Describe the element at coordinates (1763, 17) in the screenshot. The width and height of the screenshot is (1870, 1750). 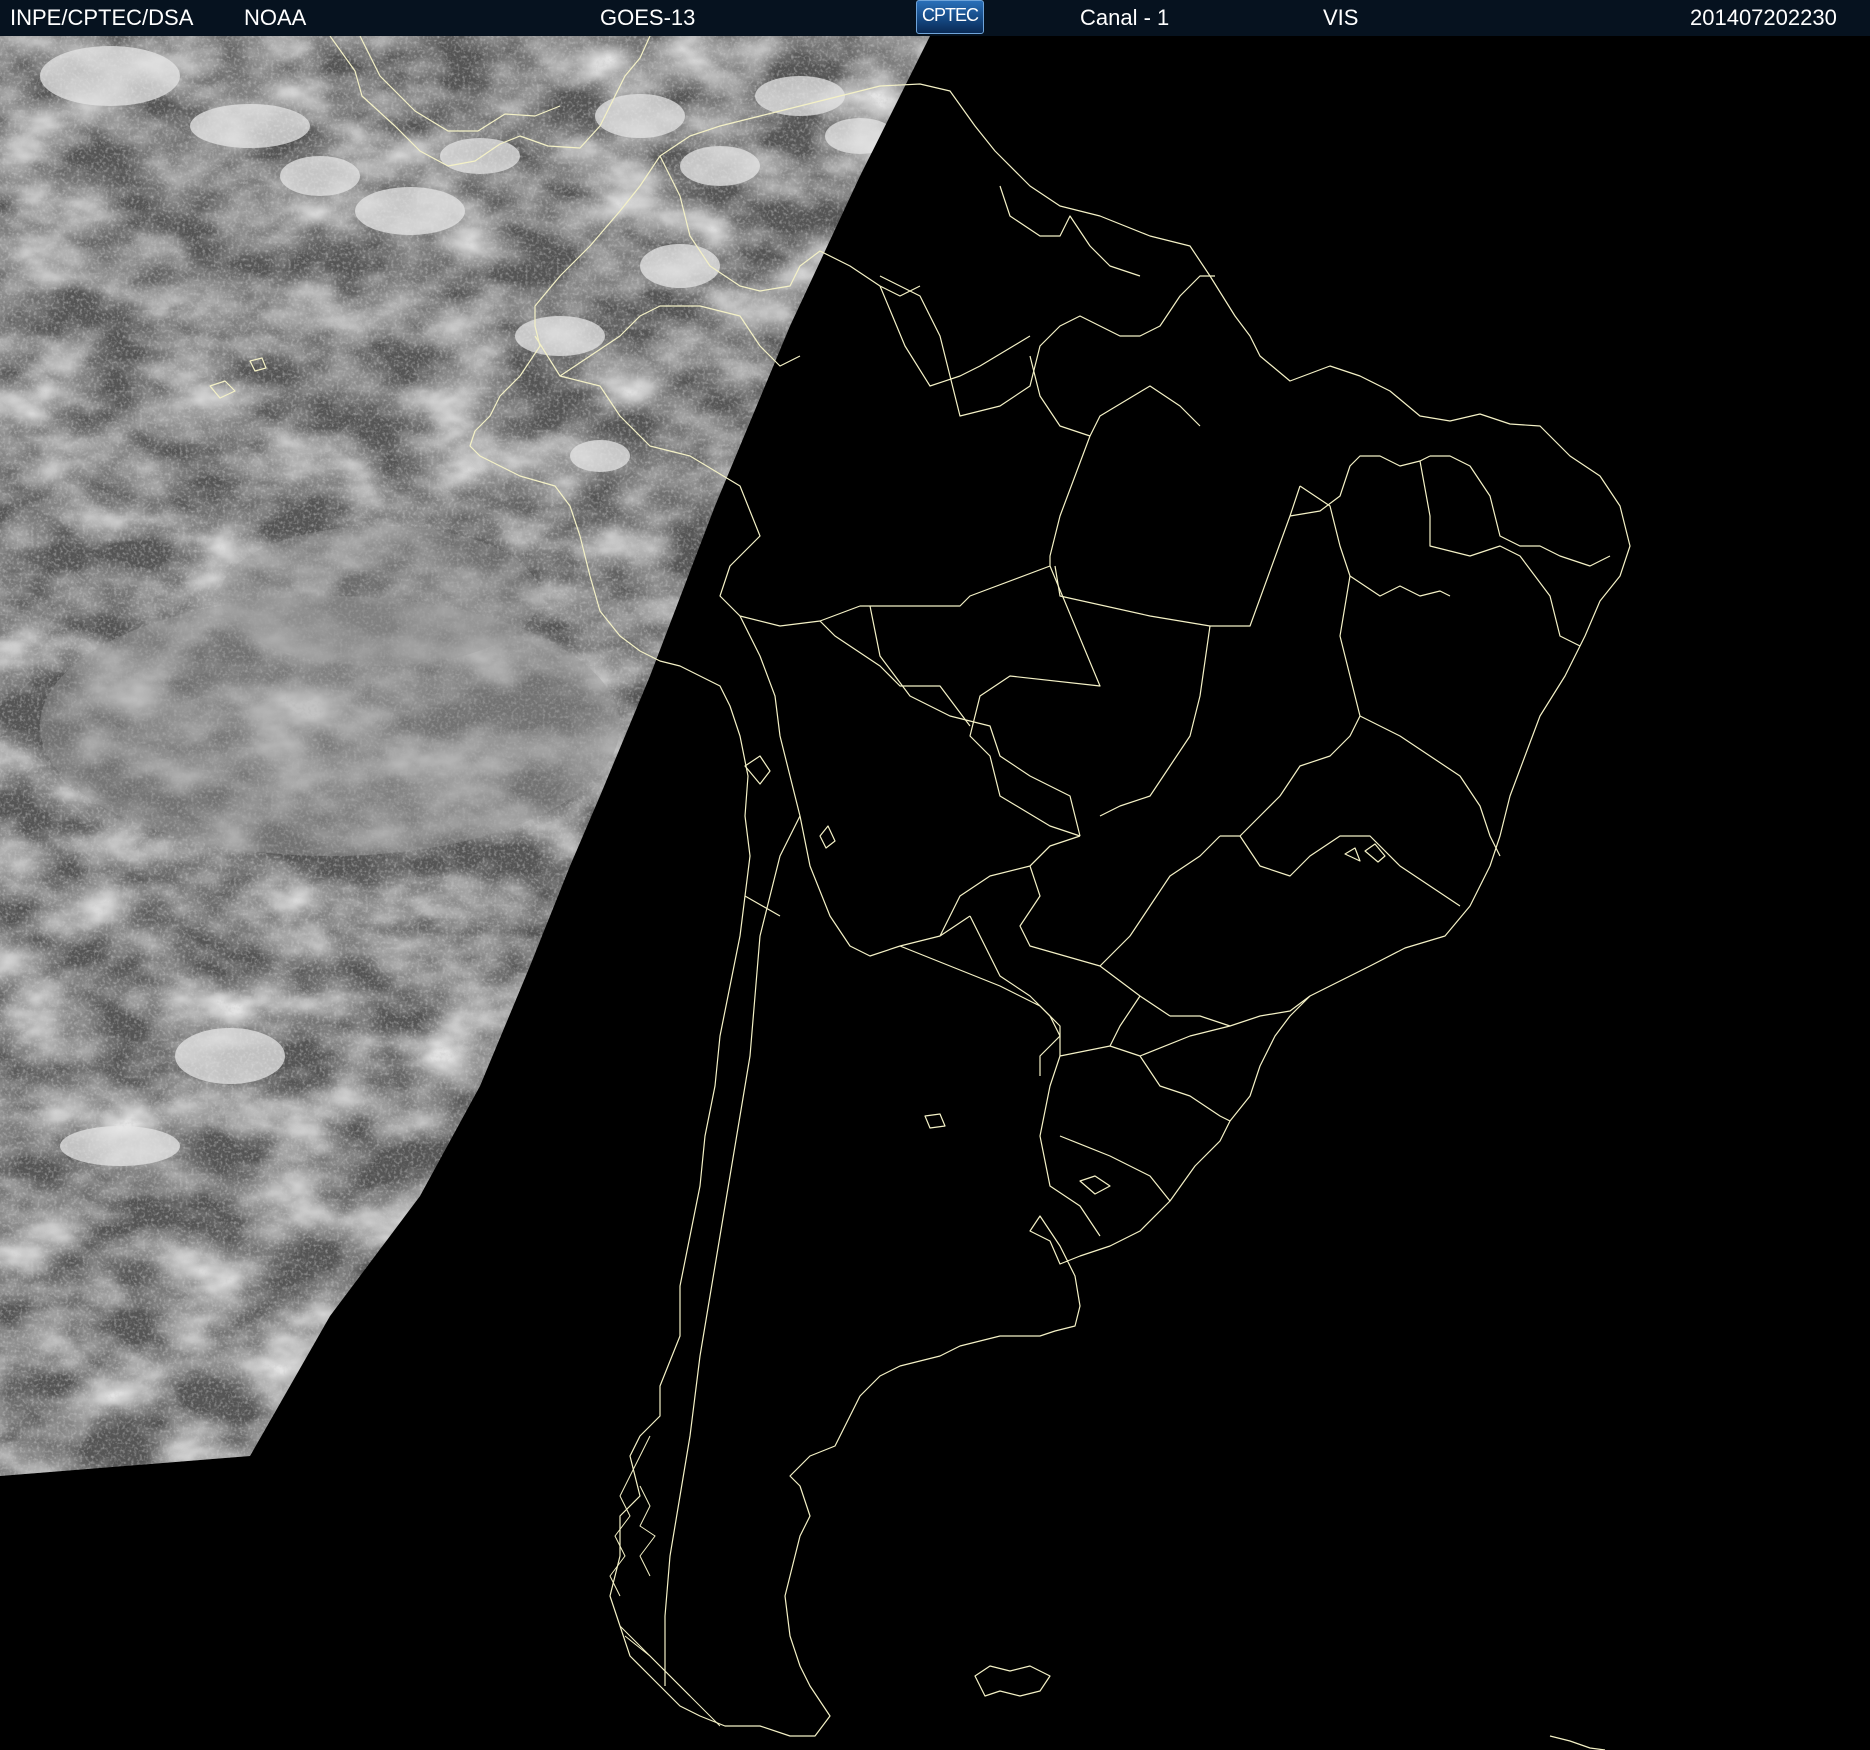
I see `timestamp-label: 201407202230` at that location.